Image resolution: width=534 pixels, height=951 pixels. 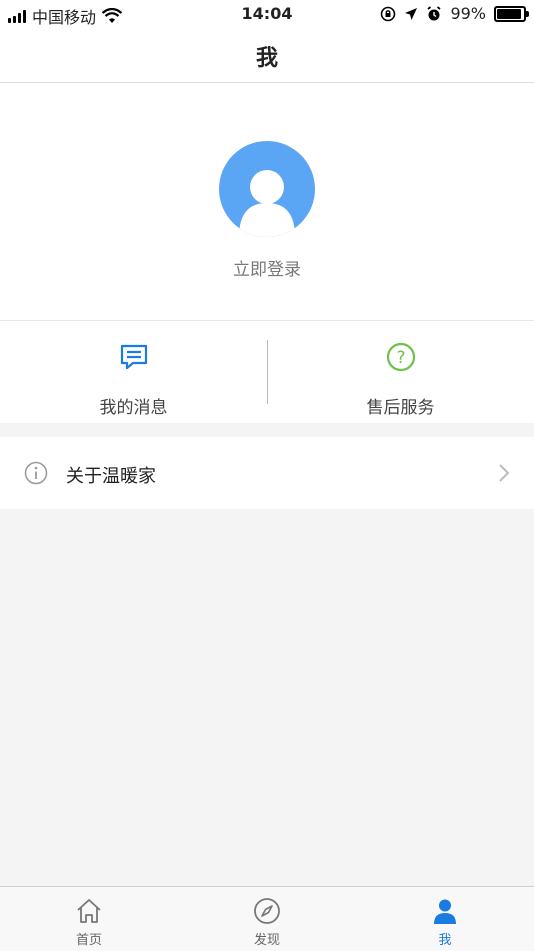 I want to click on battery-percent: 99%, so click(x=468, y=13).